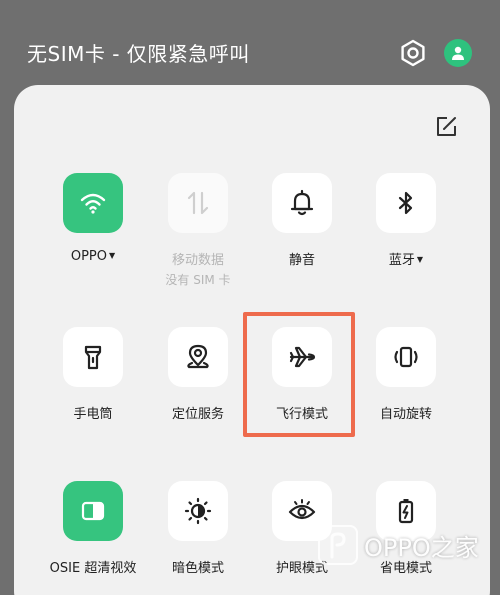  Describe the element at coordinates (198, 280) in the screenshot. I see `tile-mobile-data-sublabel: 没有 SIM 卡` at that location.